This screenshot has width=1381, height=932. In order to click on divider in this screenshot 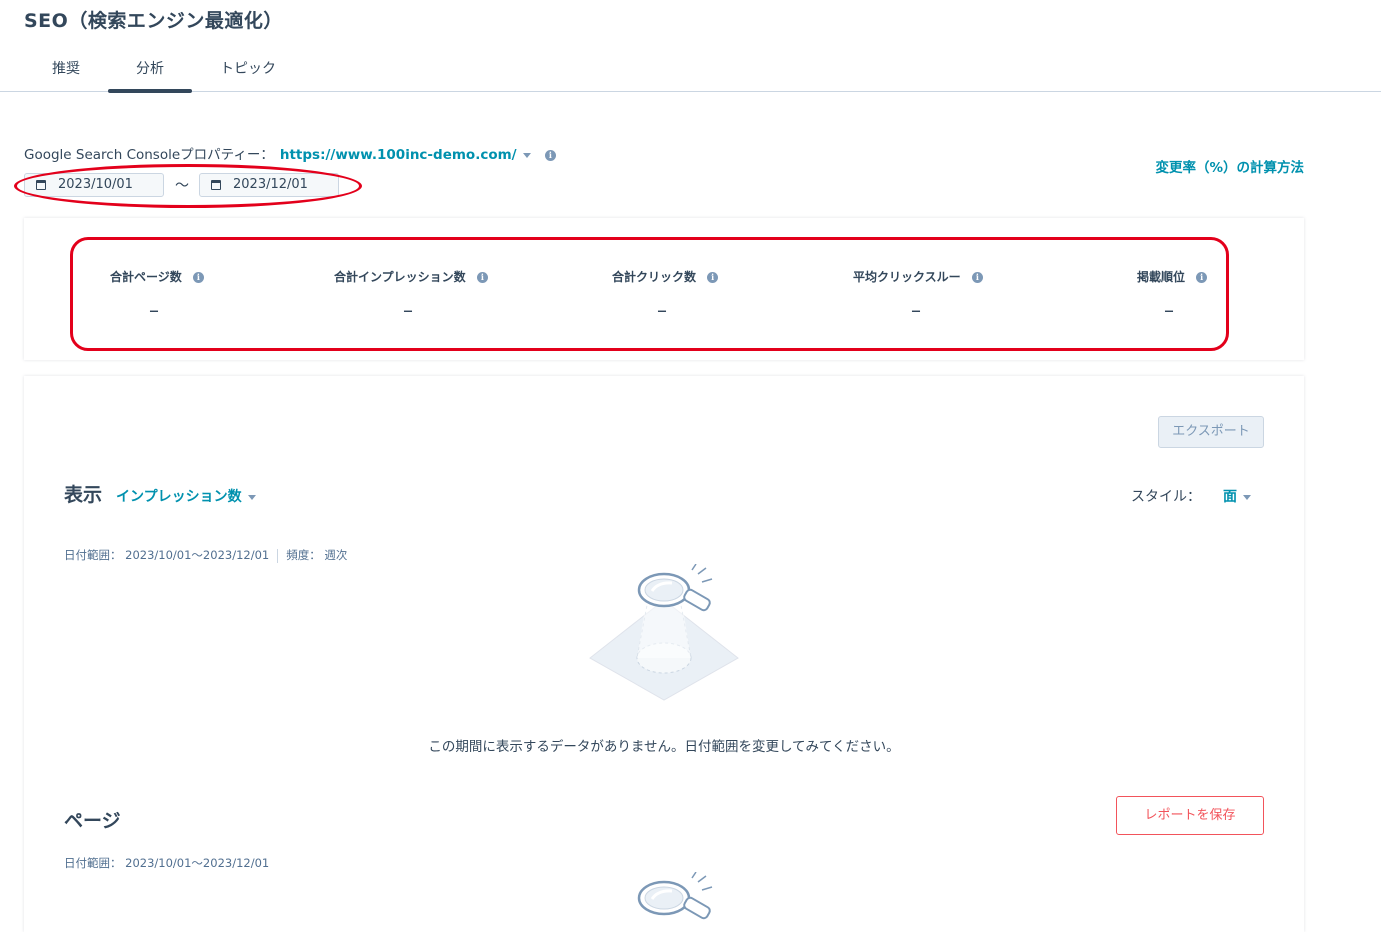, I will do `click(278, 555)`.